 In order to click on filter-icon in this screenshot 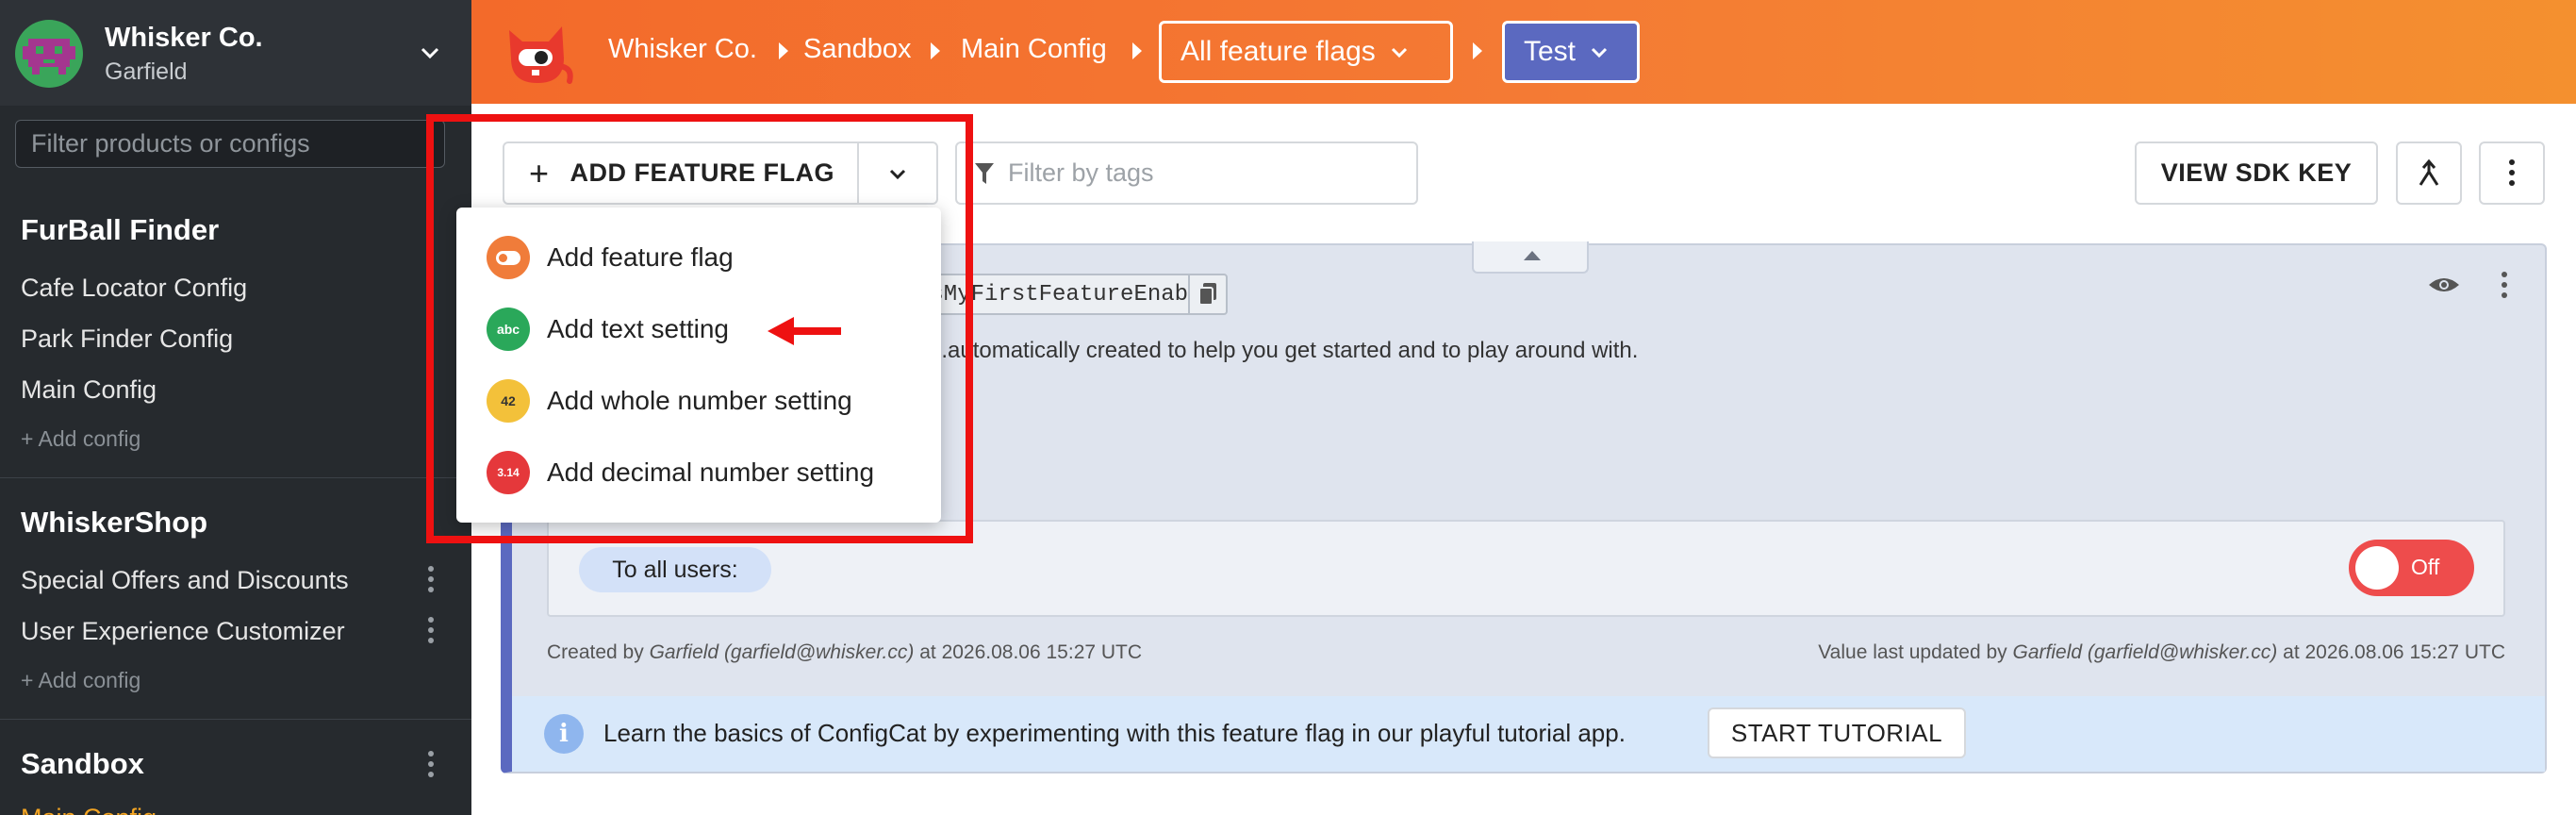, I will do `click(984, 173)`.